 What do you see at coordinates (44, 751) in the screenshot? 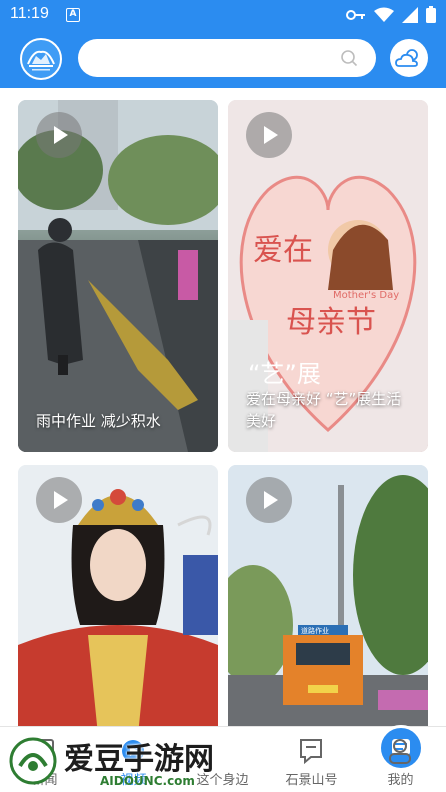
I see `news-icon` at bounding box center [44, 751].